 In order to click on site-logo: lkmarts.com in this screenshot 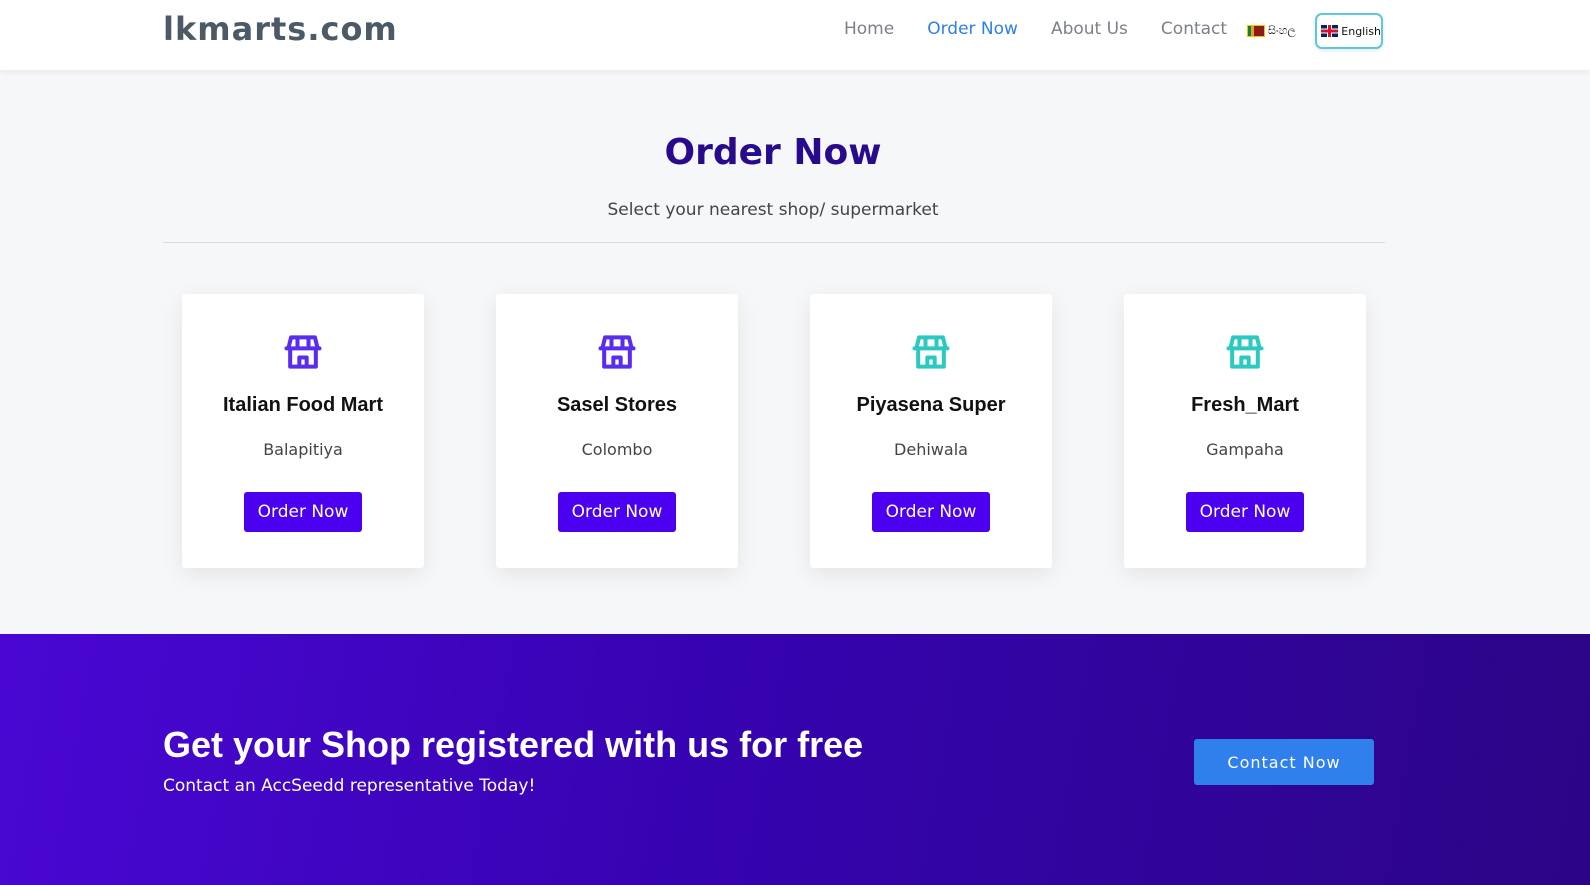, I will do `click(280, 29)`.